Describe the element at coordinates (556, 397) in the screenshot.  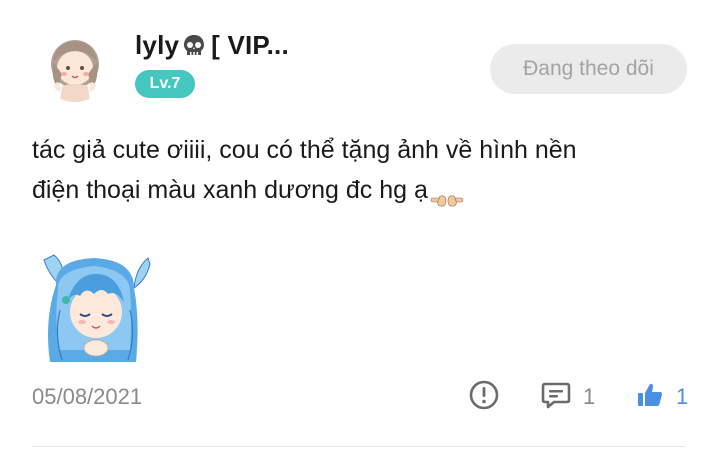
I see `comment-bubble-icon` at that location.